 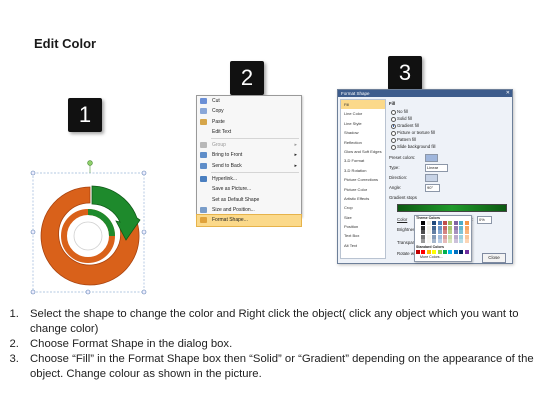 What do you see at coordinates (508, 93) in the screenshot?
I see `close-icon: ✕` at bounding box center [508, 93].